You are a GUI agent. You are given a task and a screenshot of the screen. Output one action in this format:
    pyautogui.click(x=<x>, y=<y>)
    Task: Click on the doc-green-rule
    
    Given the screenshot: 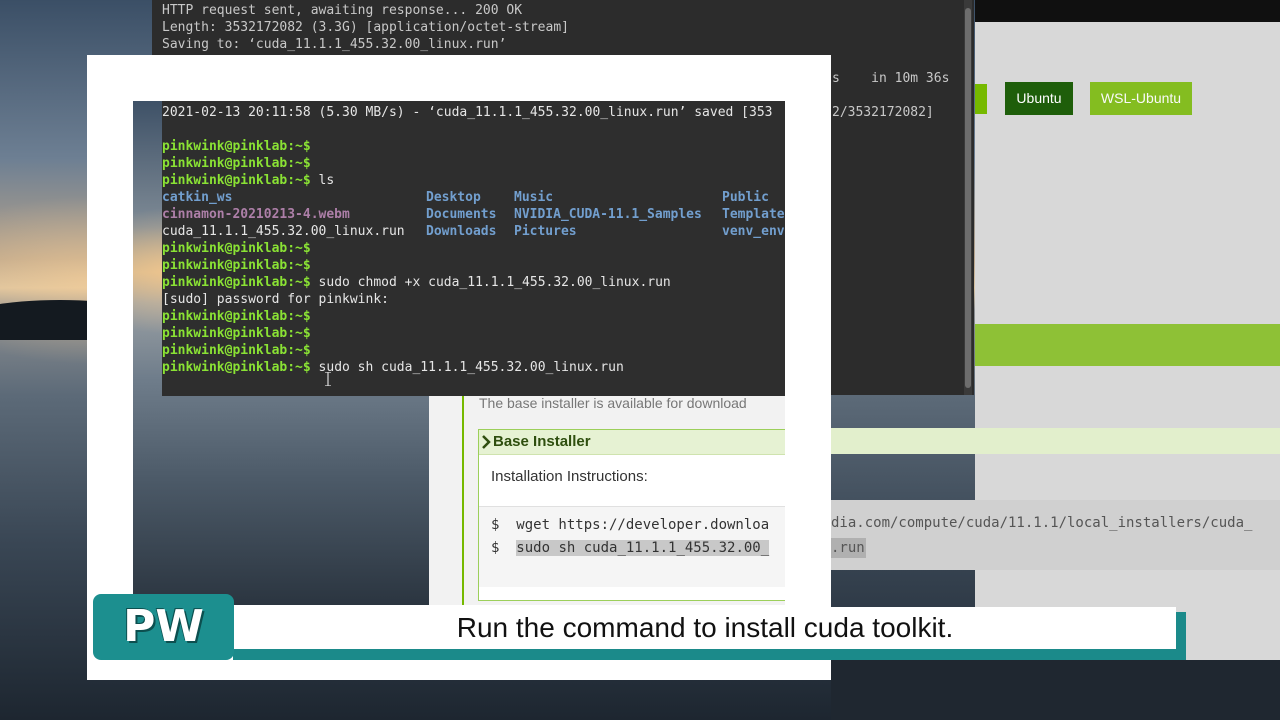 What is the action you would take?
    pyautogui.click(x=463, y=498)
    